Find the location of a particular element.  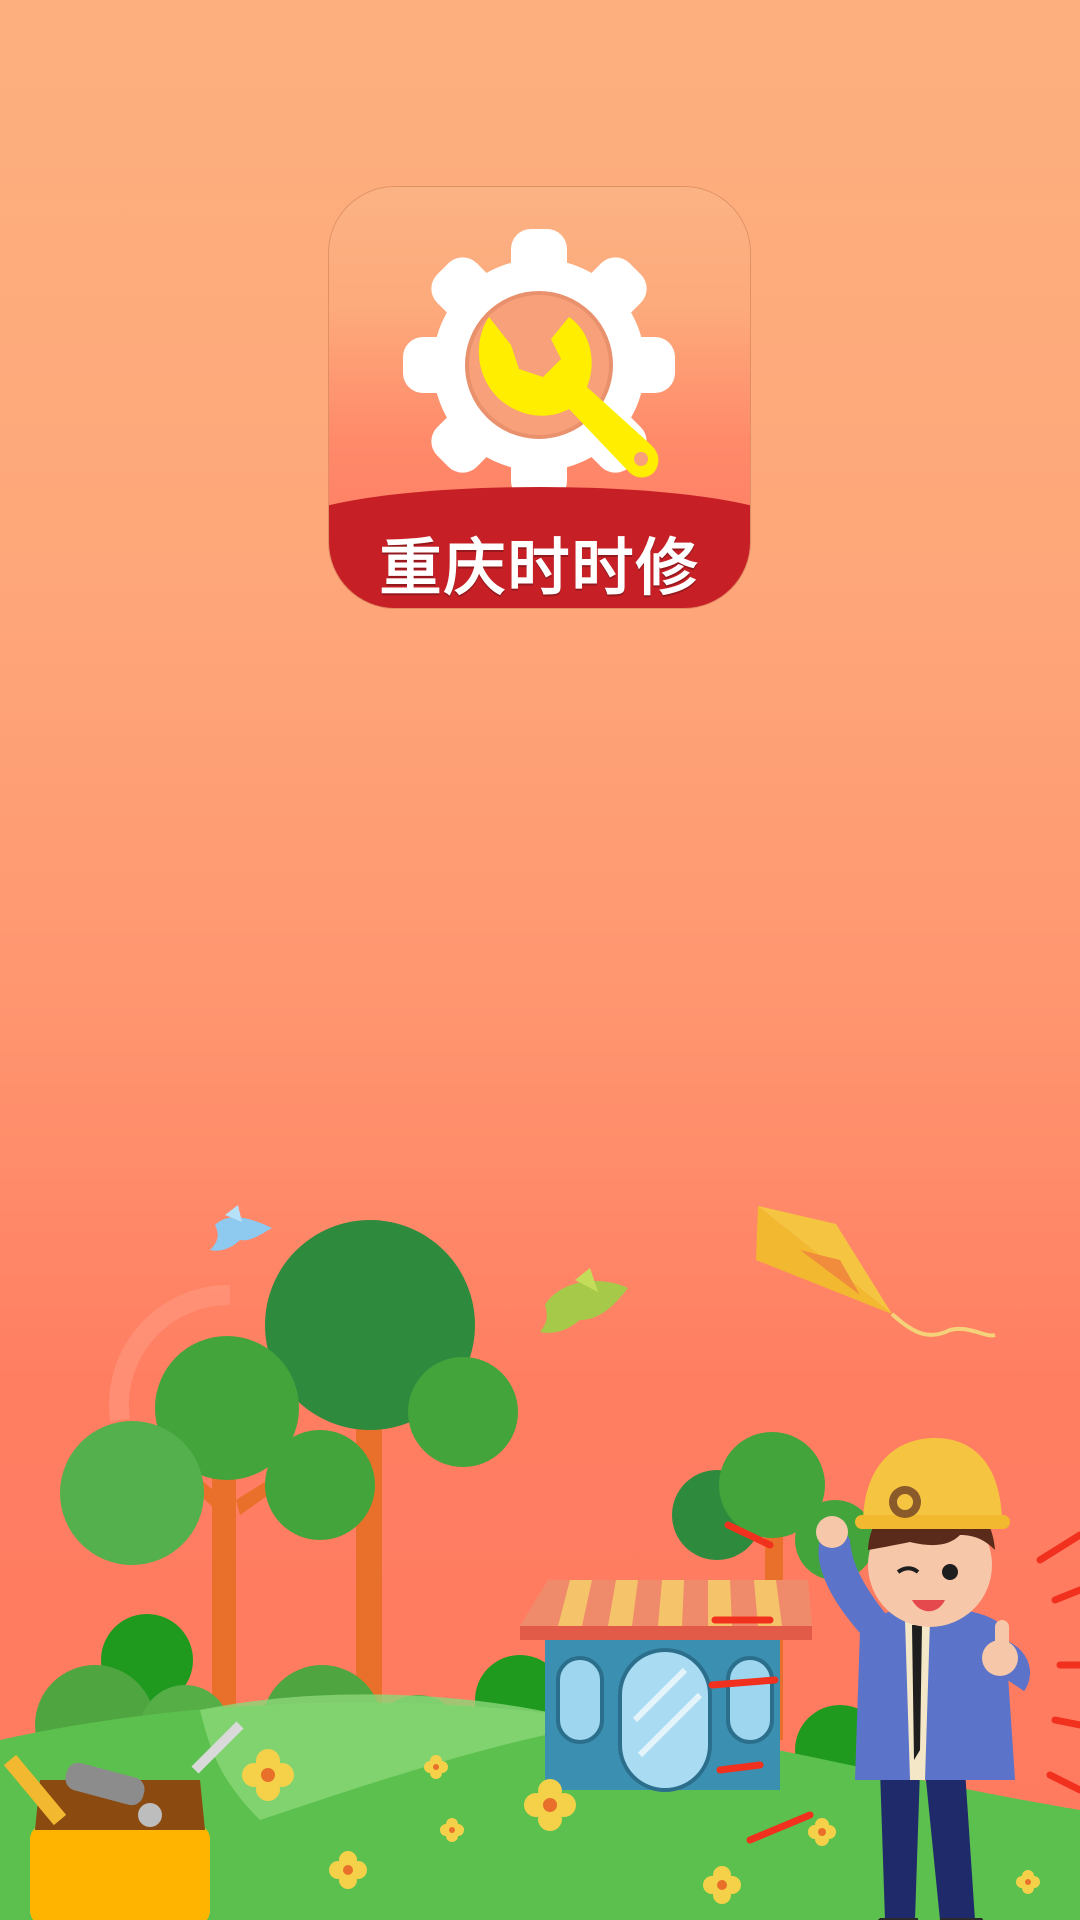

blue-bird-icon is located at coordinates (241, 1228).